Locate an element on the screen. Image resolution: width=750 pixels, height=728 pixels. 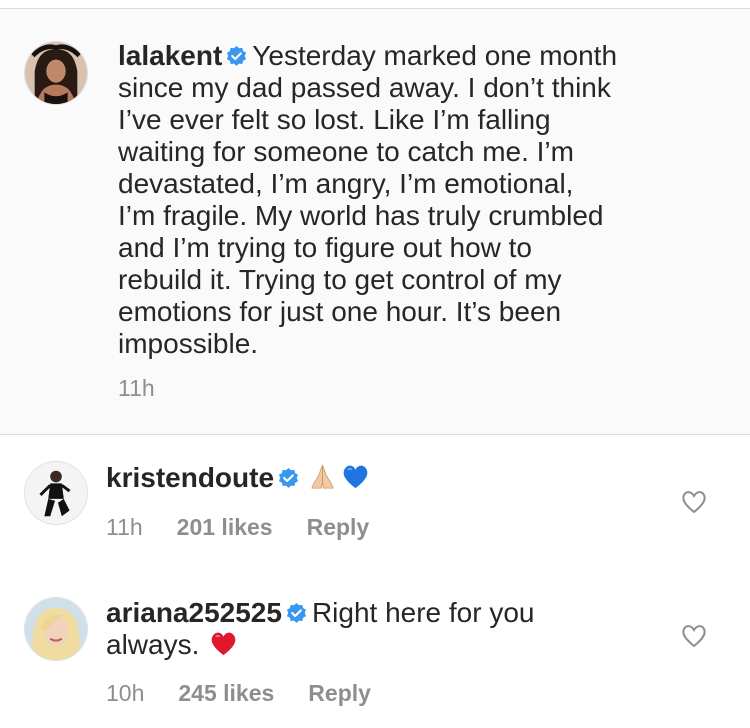
caption-meta: 11h is located at coordinates (136, 388).